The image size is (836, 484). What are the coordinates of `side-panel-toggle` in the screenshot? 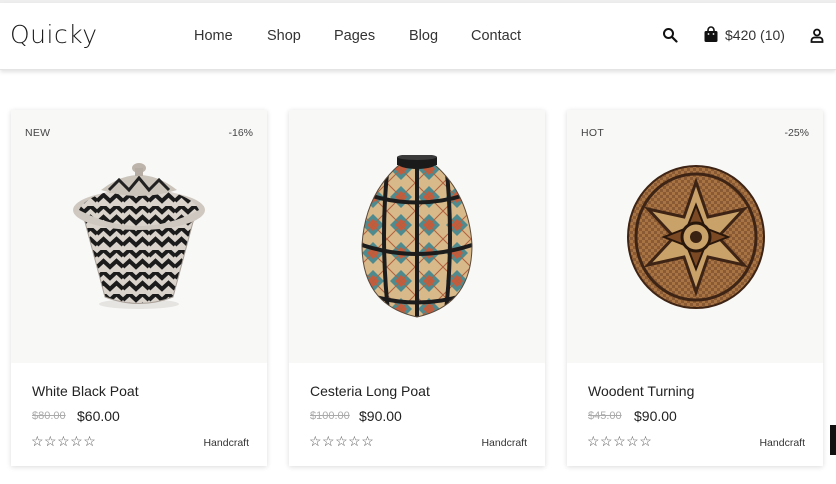 It's located at (833, 440).